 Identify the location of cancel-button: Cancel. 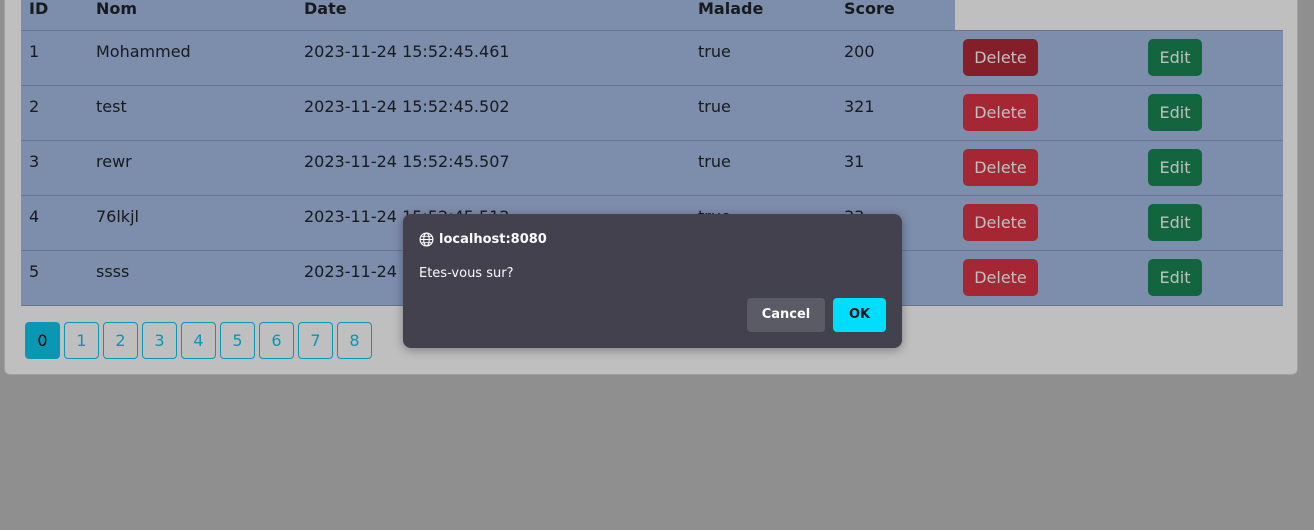
(786, 315).